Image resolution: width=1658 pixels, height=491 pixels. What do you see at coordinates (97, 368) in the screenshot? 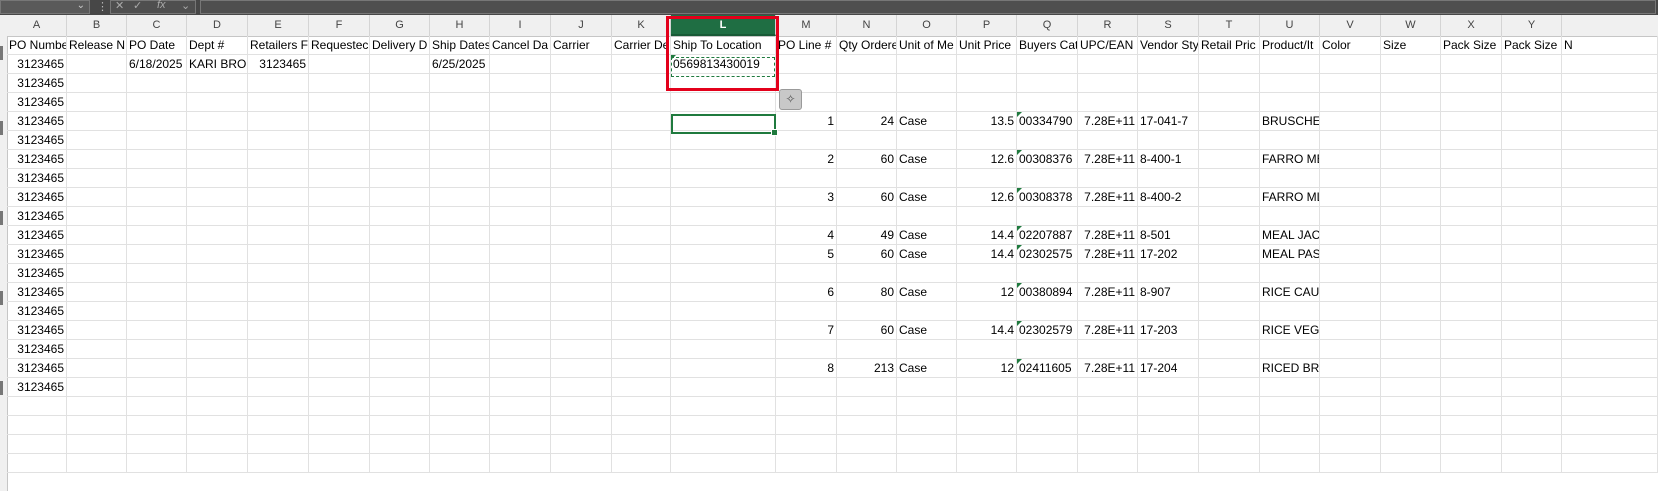
I see `cell-b18` at bounding box center [97, 368].